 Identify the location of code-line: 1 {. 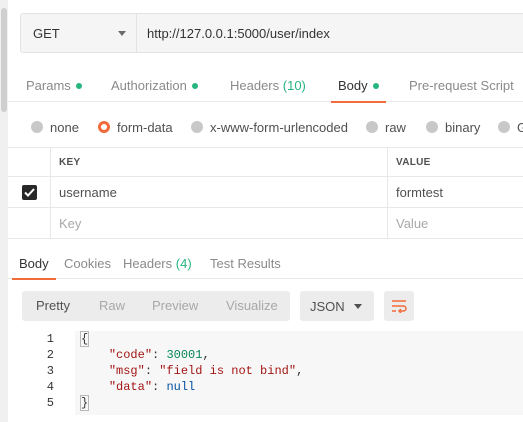
(265, 339).